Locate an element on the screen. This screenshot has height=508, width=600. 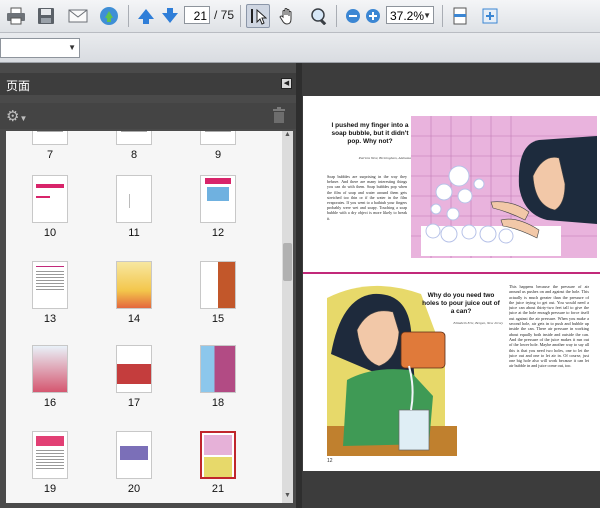
panel-options-bar: ⚙▼ is located at coordinates (148, 116).